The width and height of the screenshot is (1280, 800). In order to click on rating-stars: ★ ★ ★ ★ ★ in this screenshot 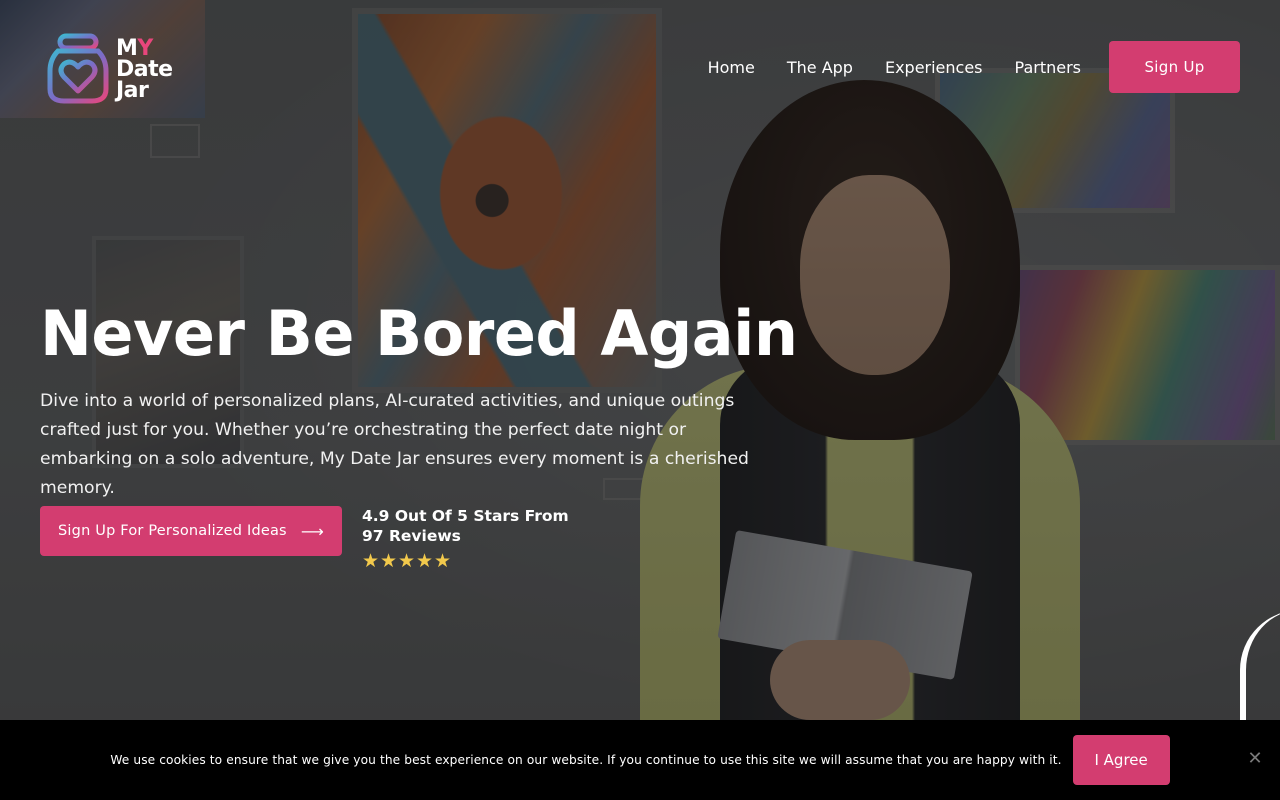, I will do `click(477, 561)`.